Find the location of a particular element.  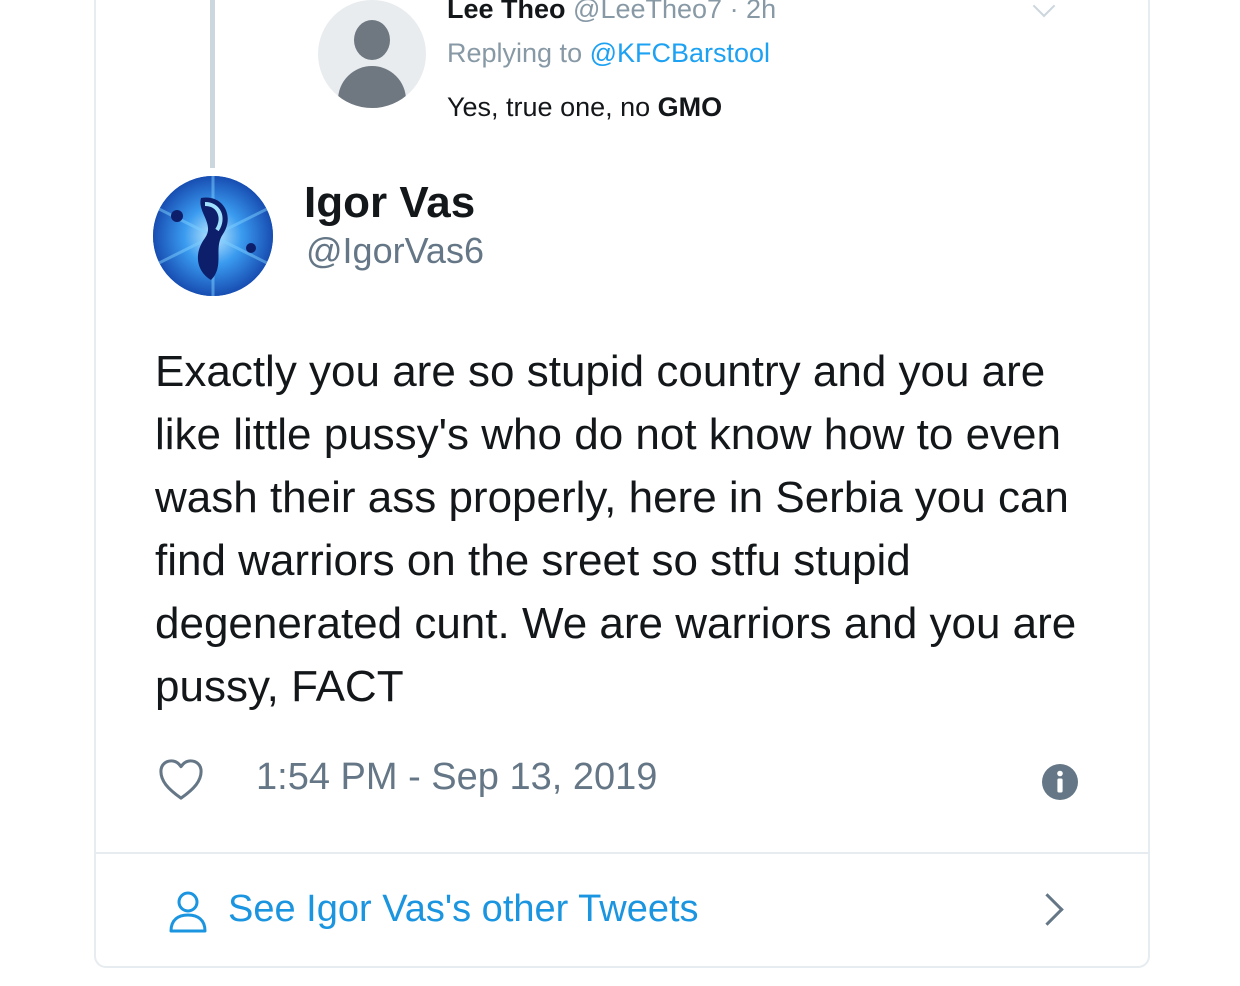

parent-avatar is located at coordinates (372, 54).